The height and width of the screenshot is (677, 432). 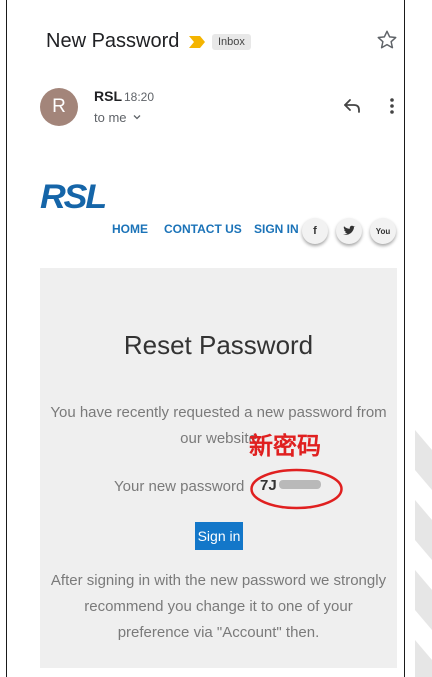 I want to click on password-label: Your new password, so click(x=179, y=486).